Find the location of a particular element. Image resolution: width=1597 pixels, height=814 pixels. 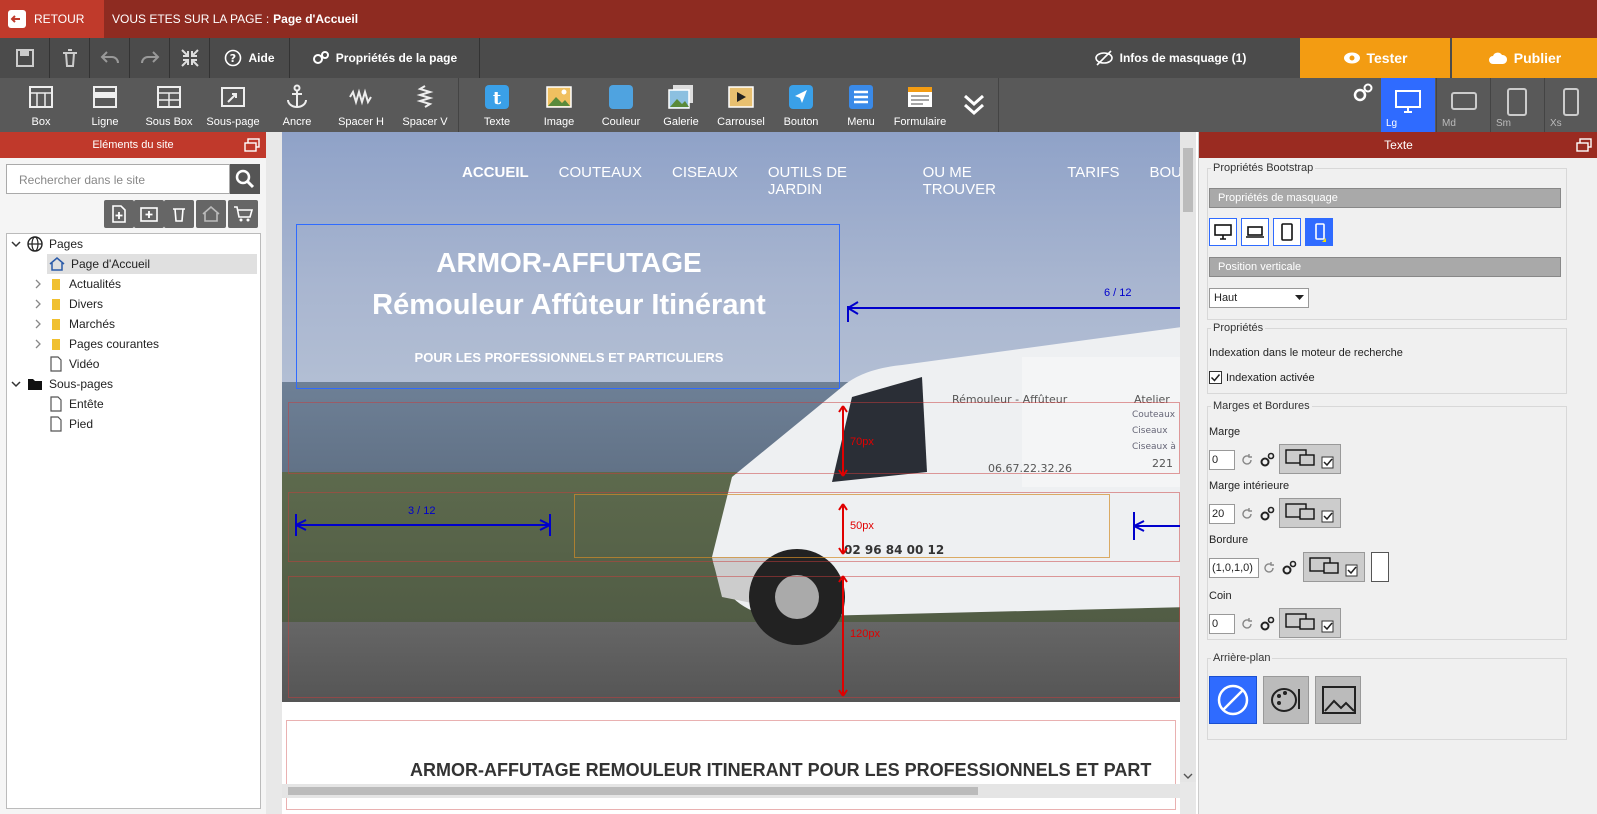

padding-devices-toggle is located at coordinates (1310, 513).